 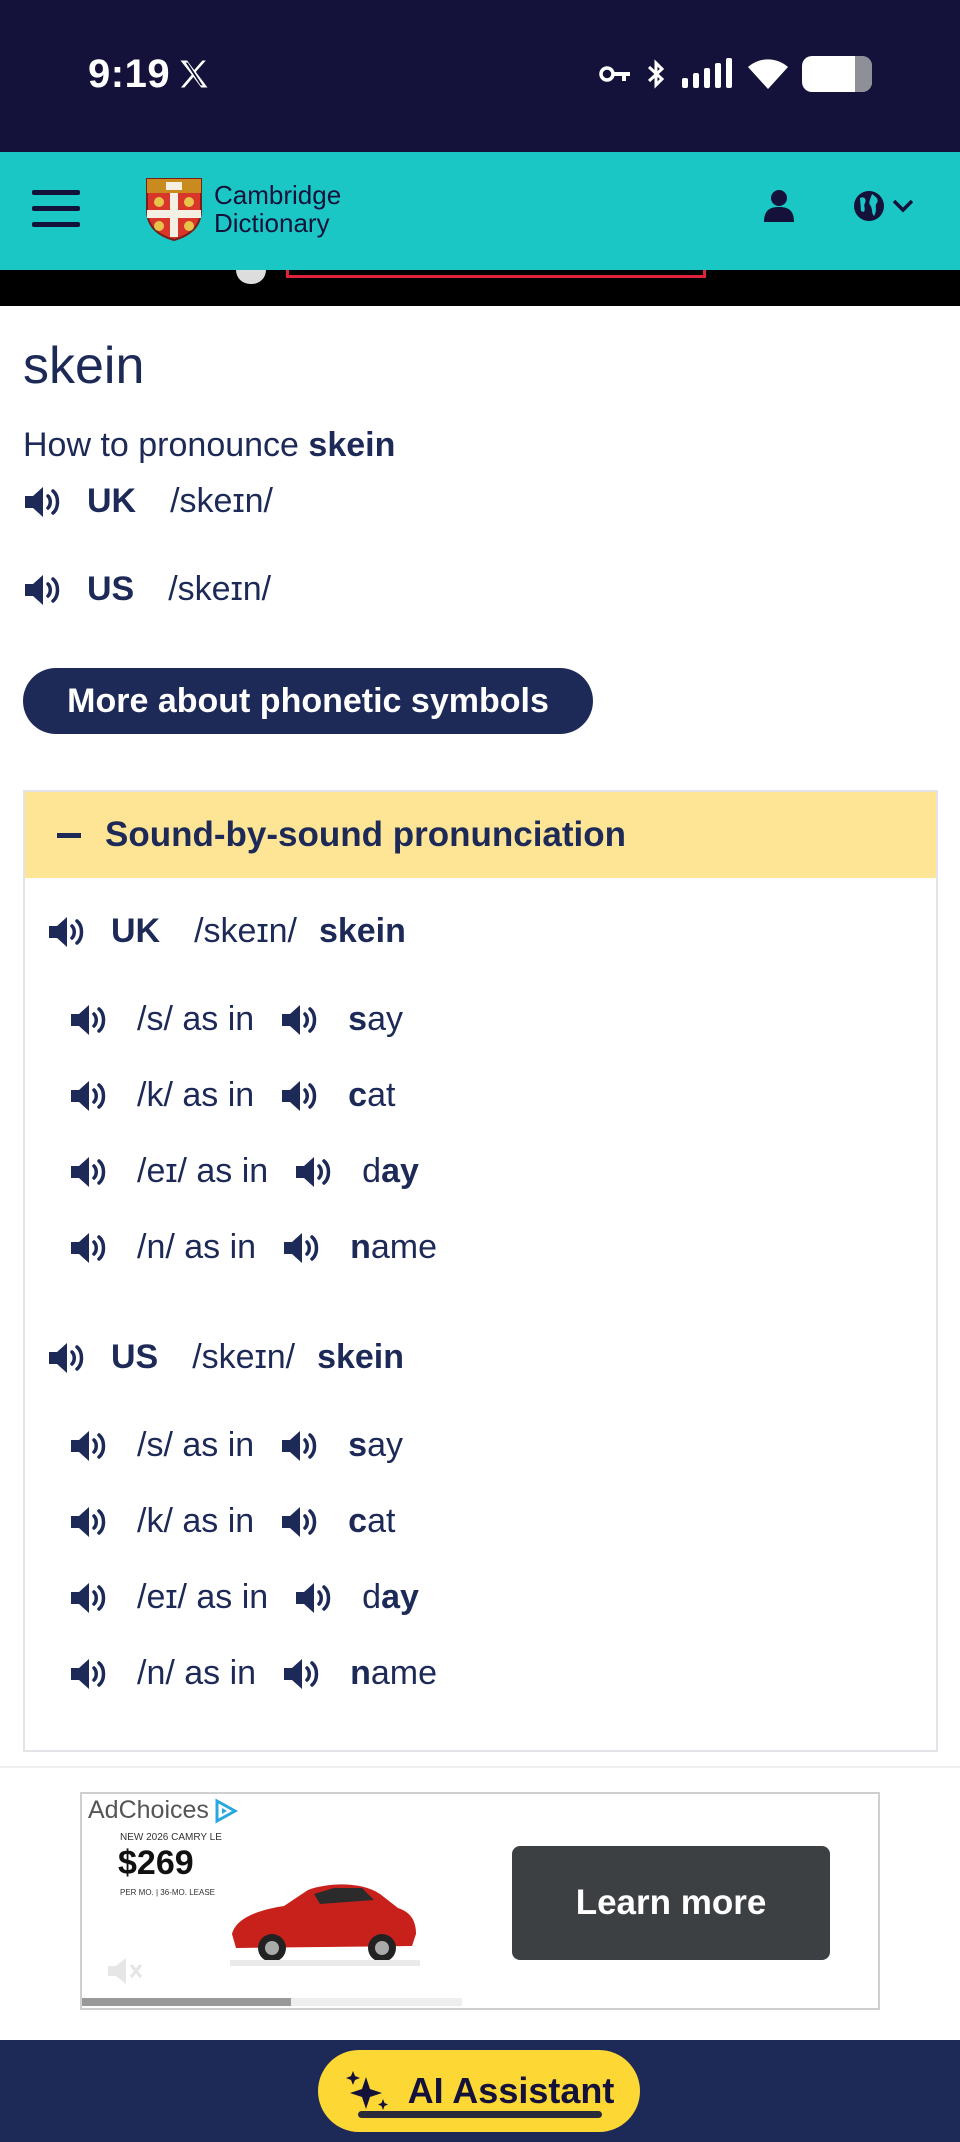 I want to click on sbs-uk-ipa: /skeɪn/, so click(x=245, y=931).